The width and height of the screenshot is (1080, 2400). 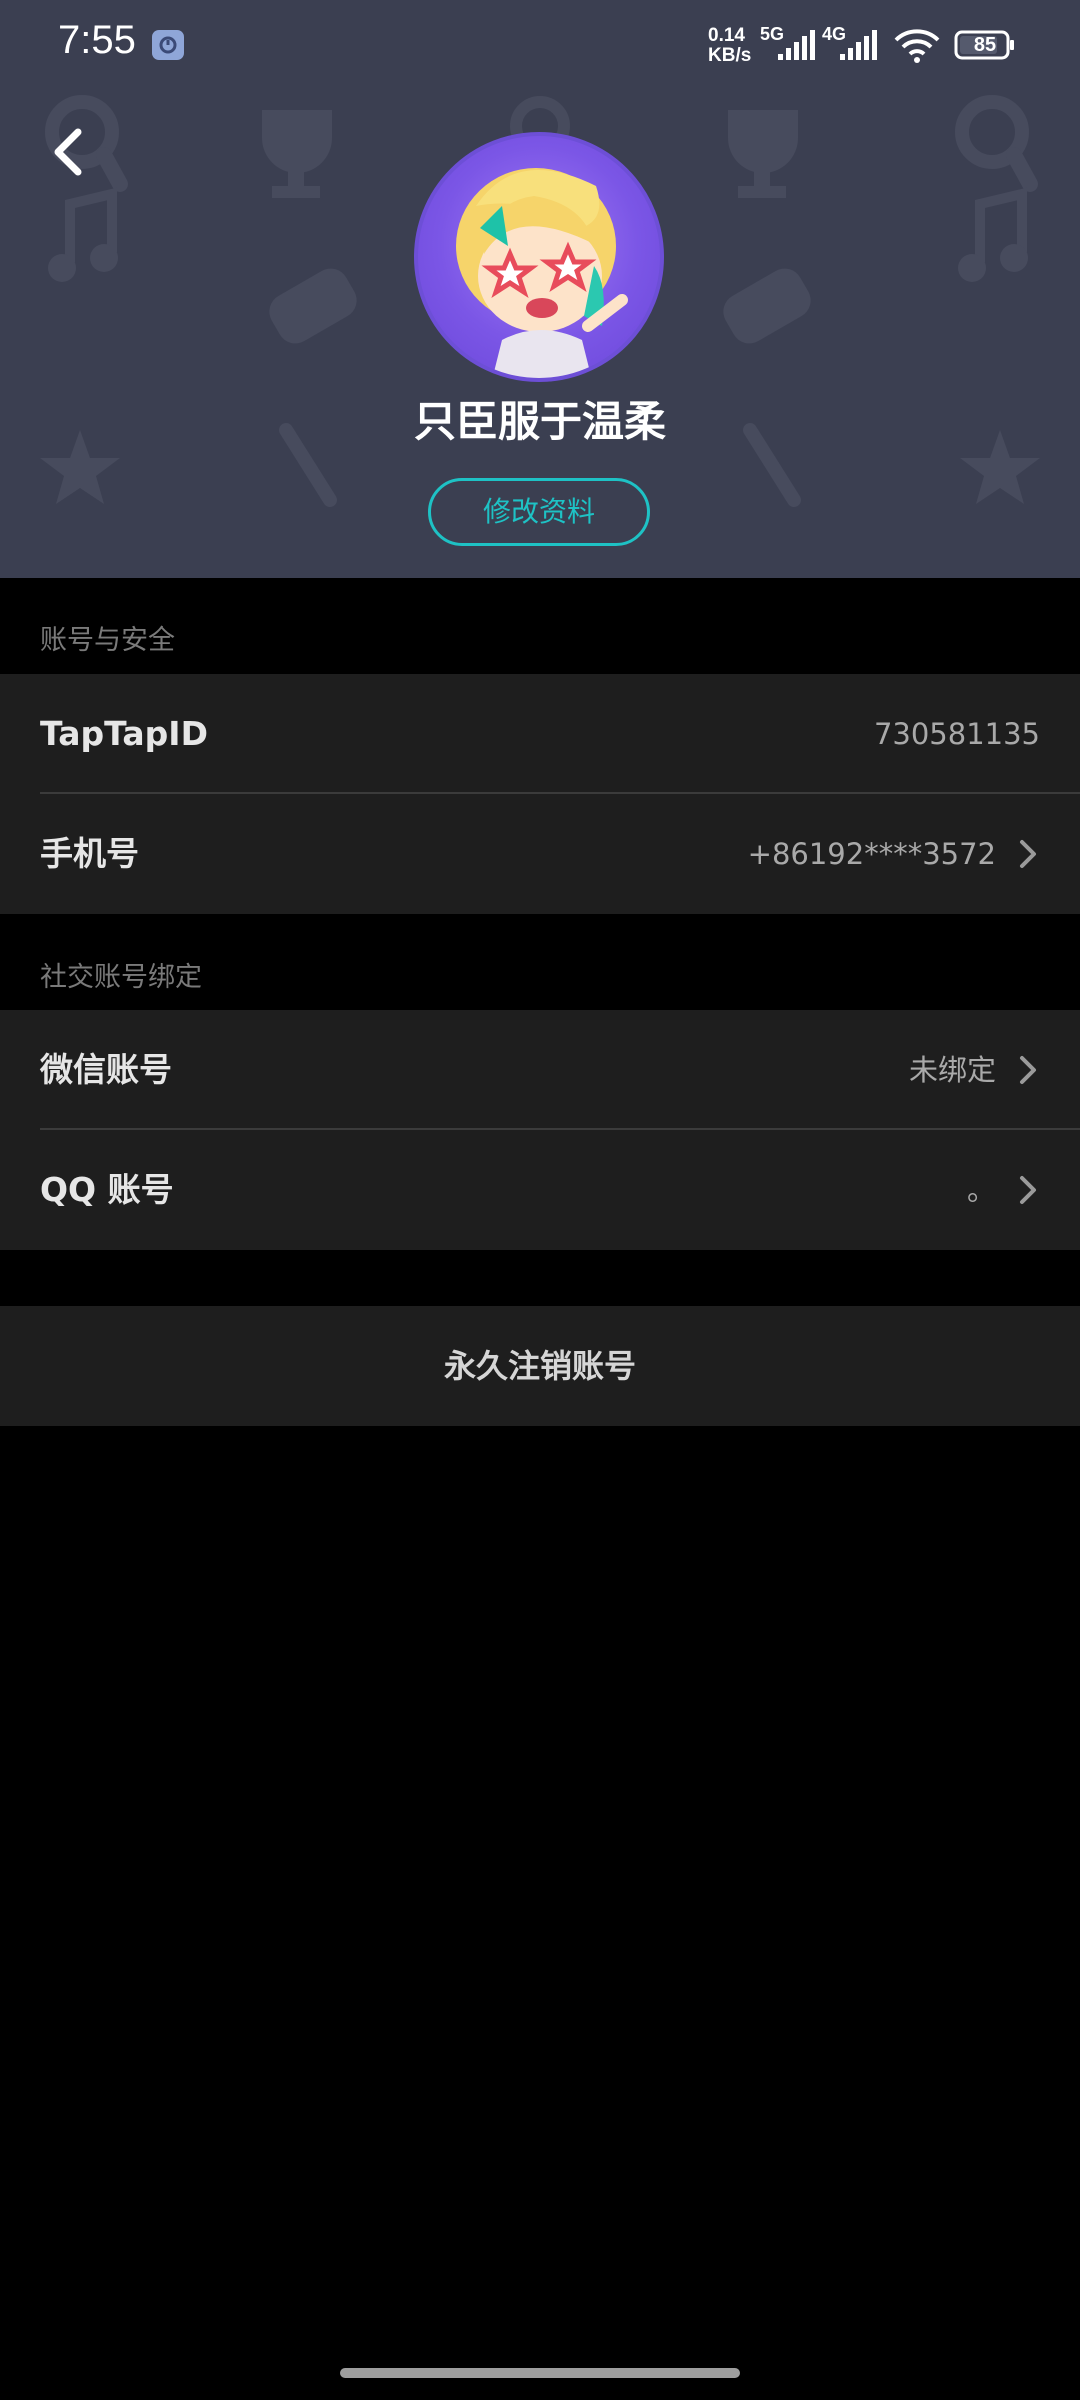 I want to click on avatar, so click(x=539, y=257).